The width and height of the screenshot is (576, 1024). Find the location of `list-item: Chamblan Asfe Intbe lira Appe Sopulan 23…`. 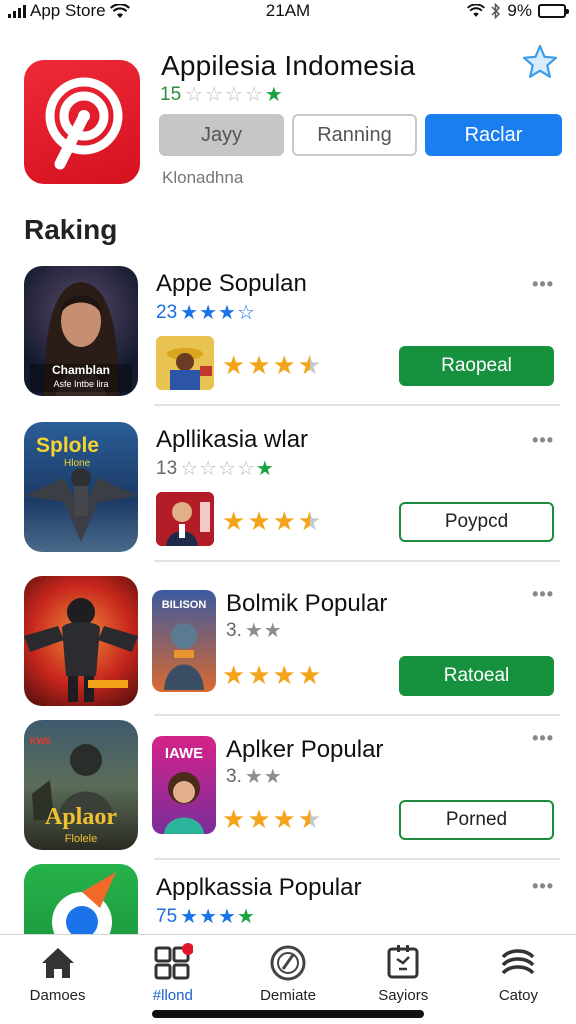

list-item: Chamblan Asfe Intbe lira Appe Sopulan 23… is located at coordinates (292, 336).